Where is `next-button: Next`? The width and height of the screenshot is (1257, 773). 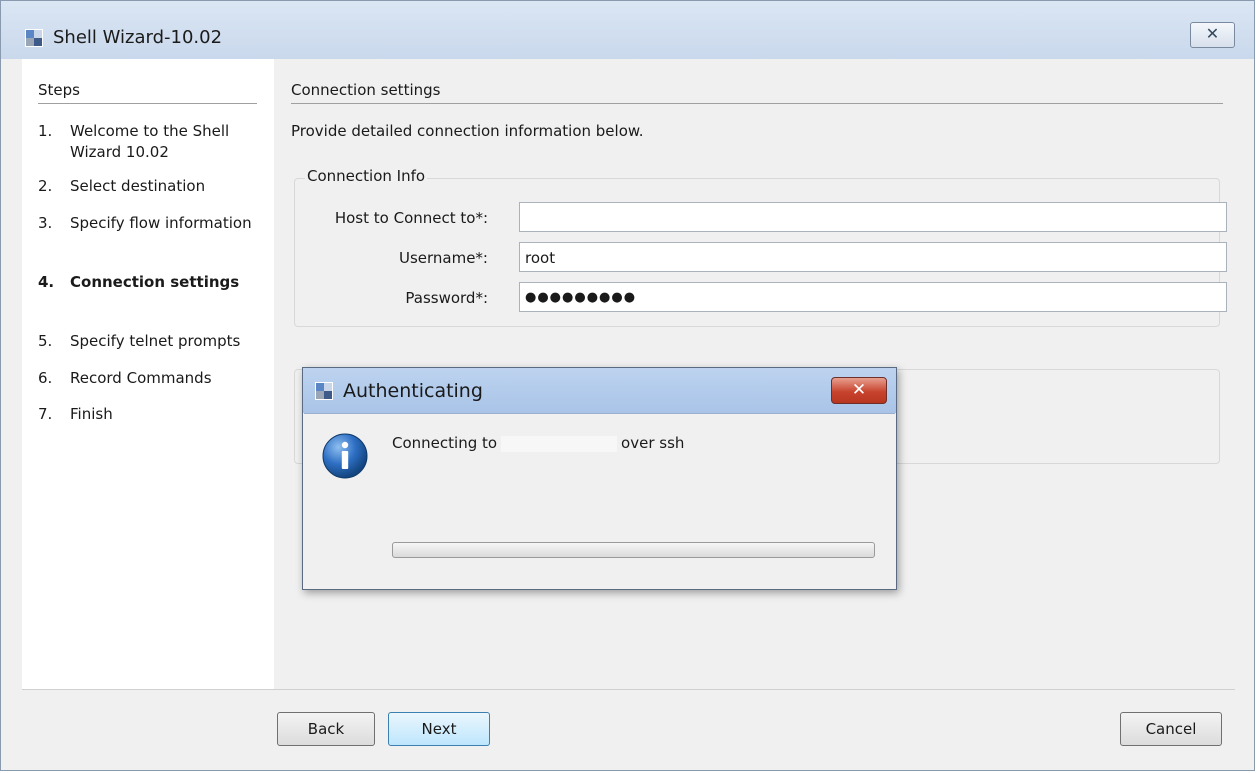
next-button: Next is located at coordinates (439, 729).